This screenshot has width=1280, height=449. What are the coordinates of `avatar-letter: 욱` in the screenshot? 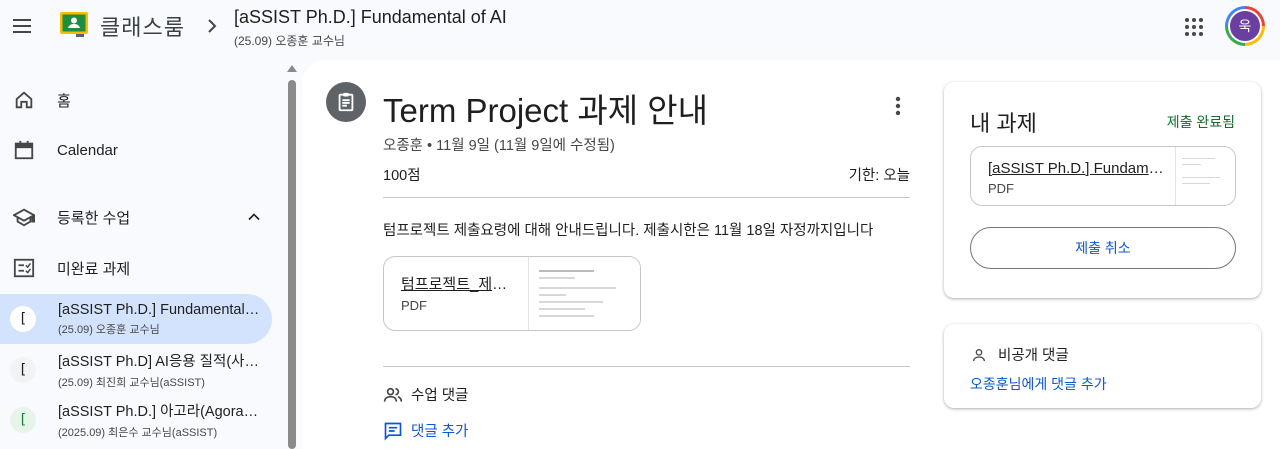 It's located at (1245, 26).